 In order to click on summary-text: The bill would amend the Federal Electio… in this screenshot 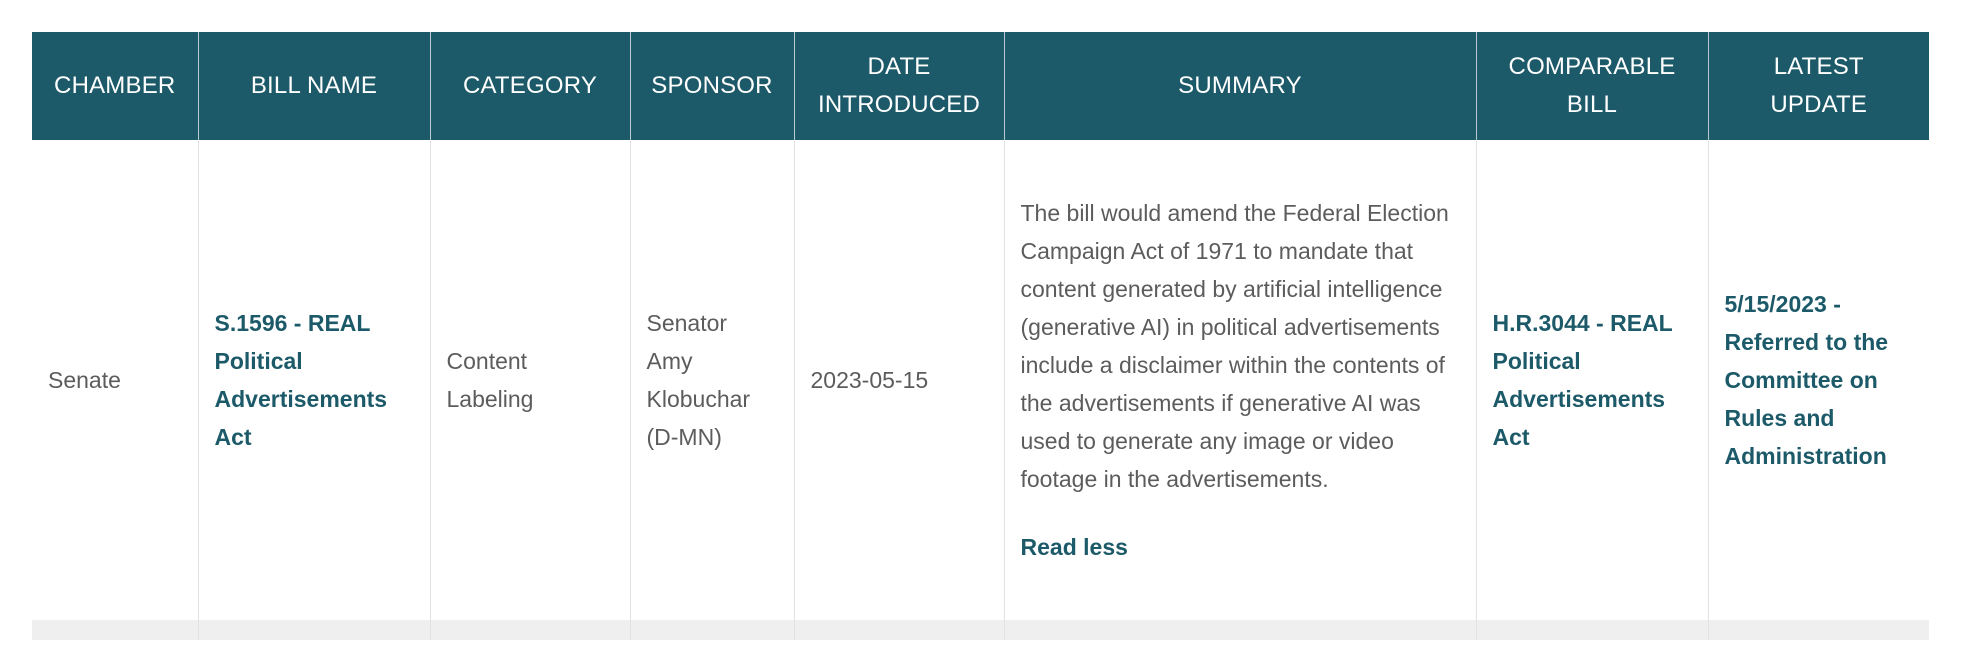, I will do `click(1234, 346)`.